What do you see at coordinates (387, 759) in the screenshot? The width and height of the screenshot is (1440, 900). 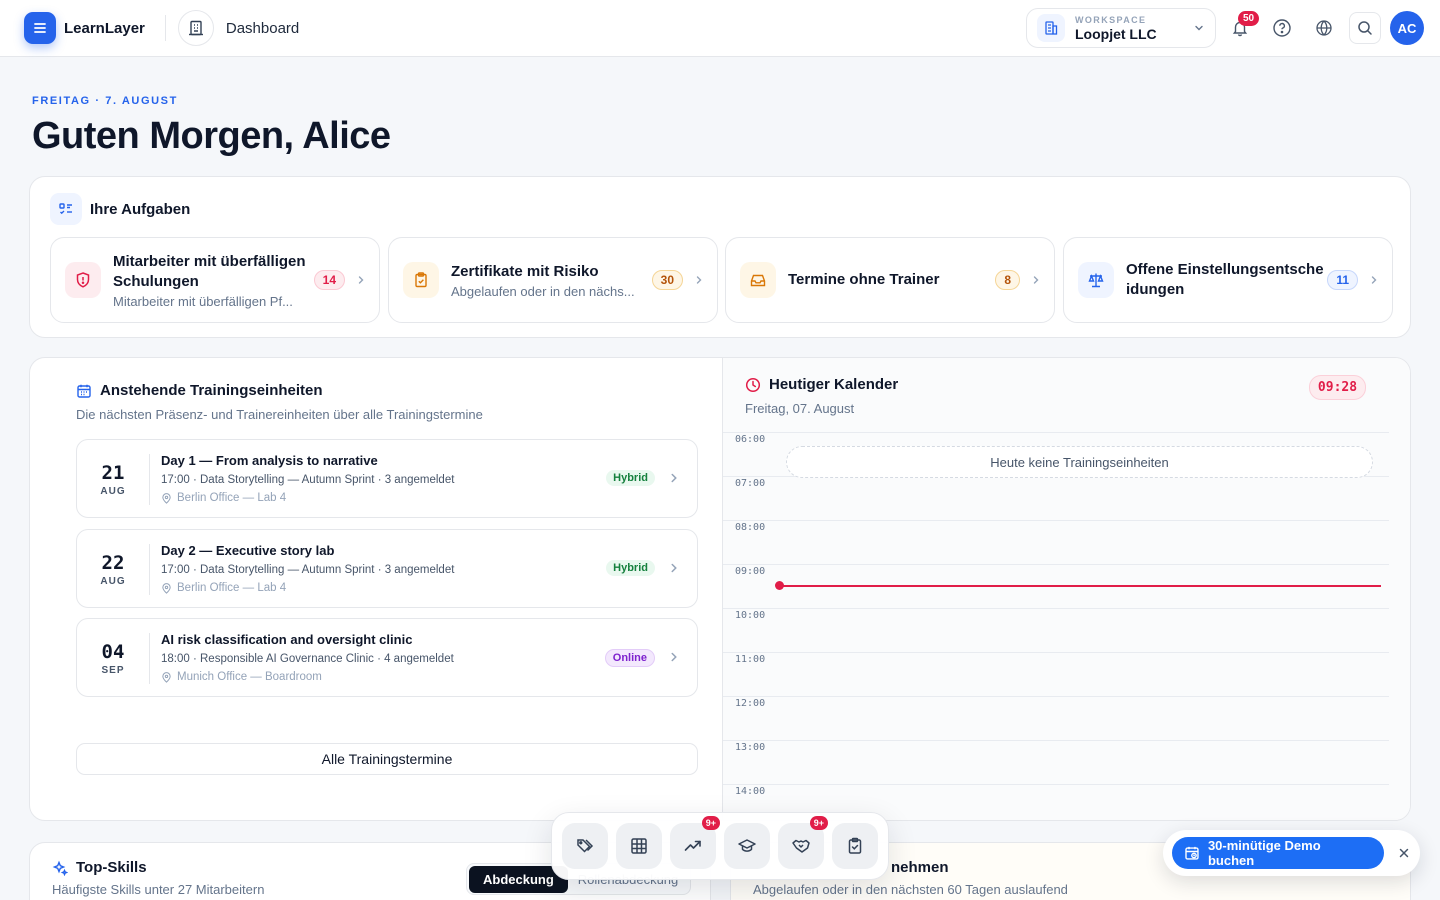 I see `all-sessions-button: Alle Trainingstermine` at bounding box center [387, 759].